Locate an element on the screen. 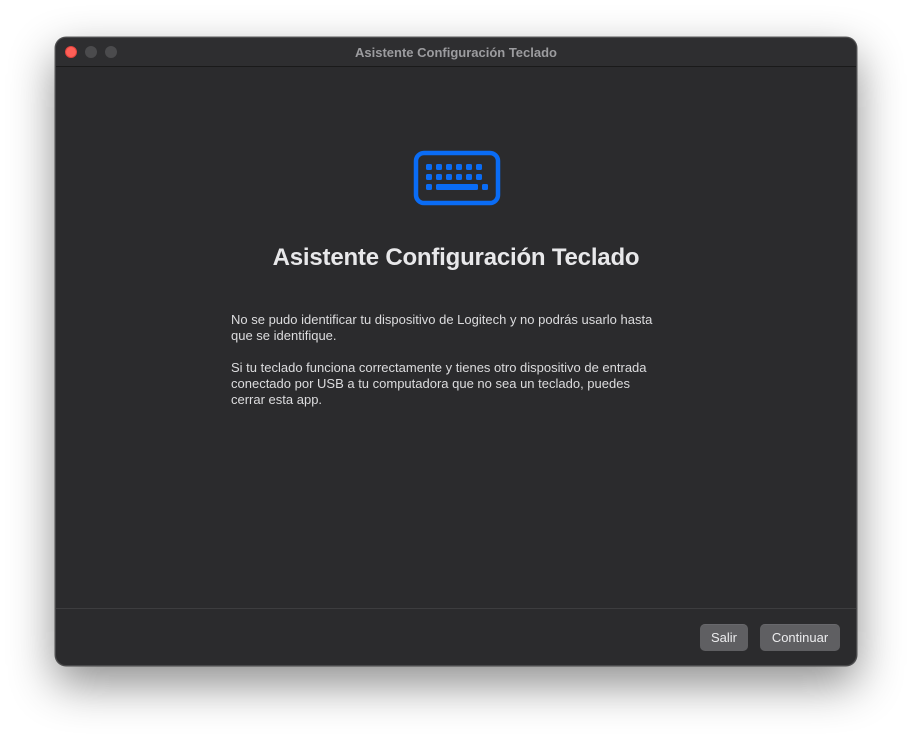  quit-button: Salir is located at coordinates (724, 637).